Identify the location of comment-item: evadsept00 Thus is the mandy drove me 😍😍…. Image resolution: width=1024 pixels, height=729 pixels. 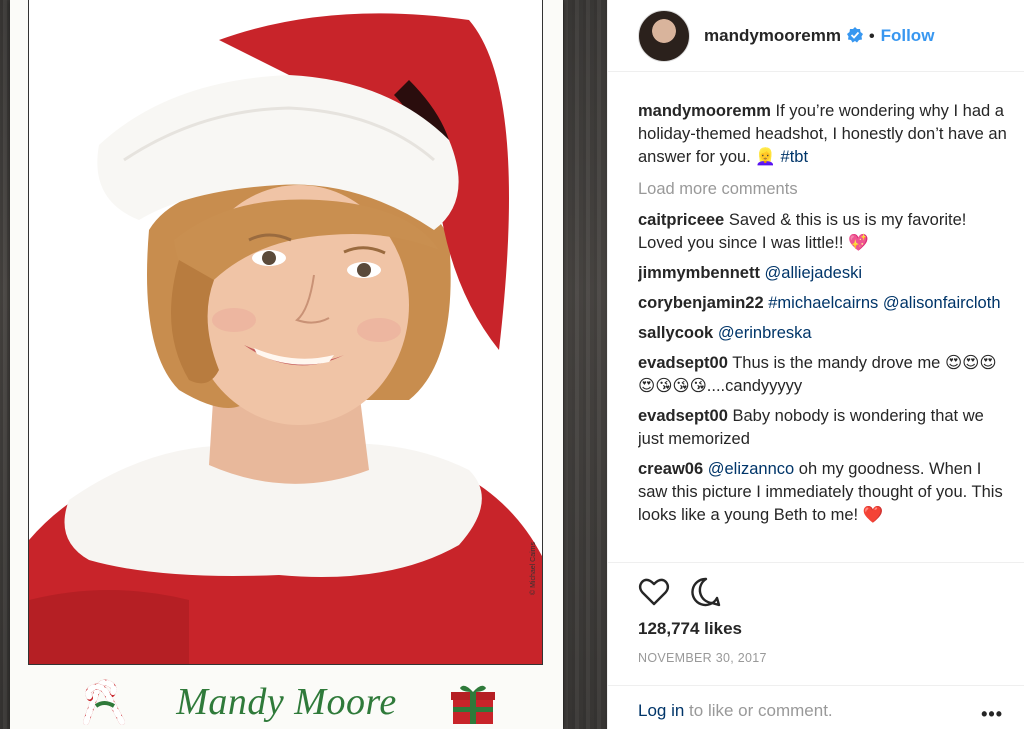
(823, 375).